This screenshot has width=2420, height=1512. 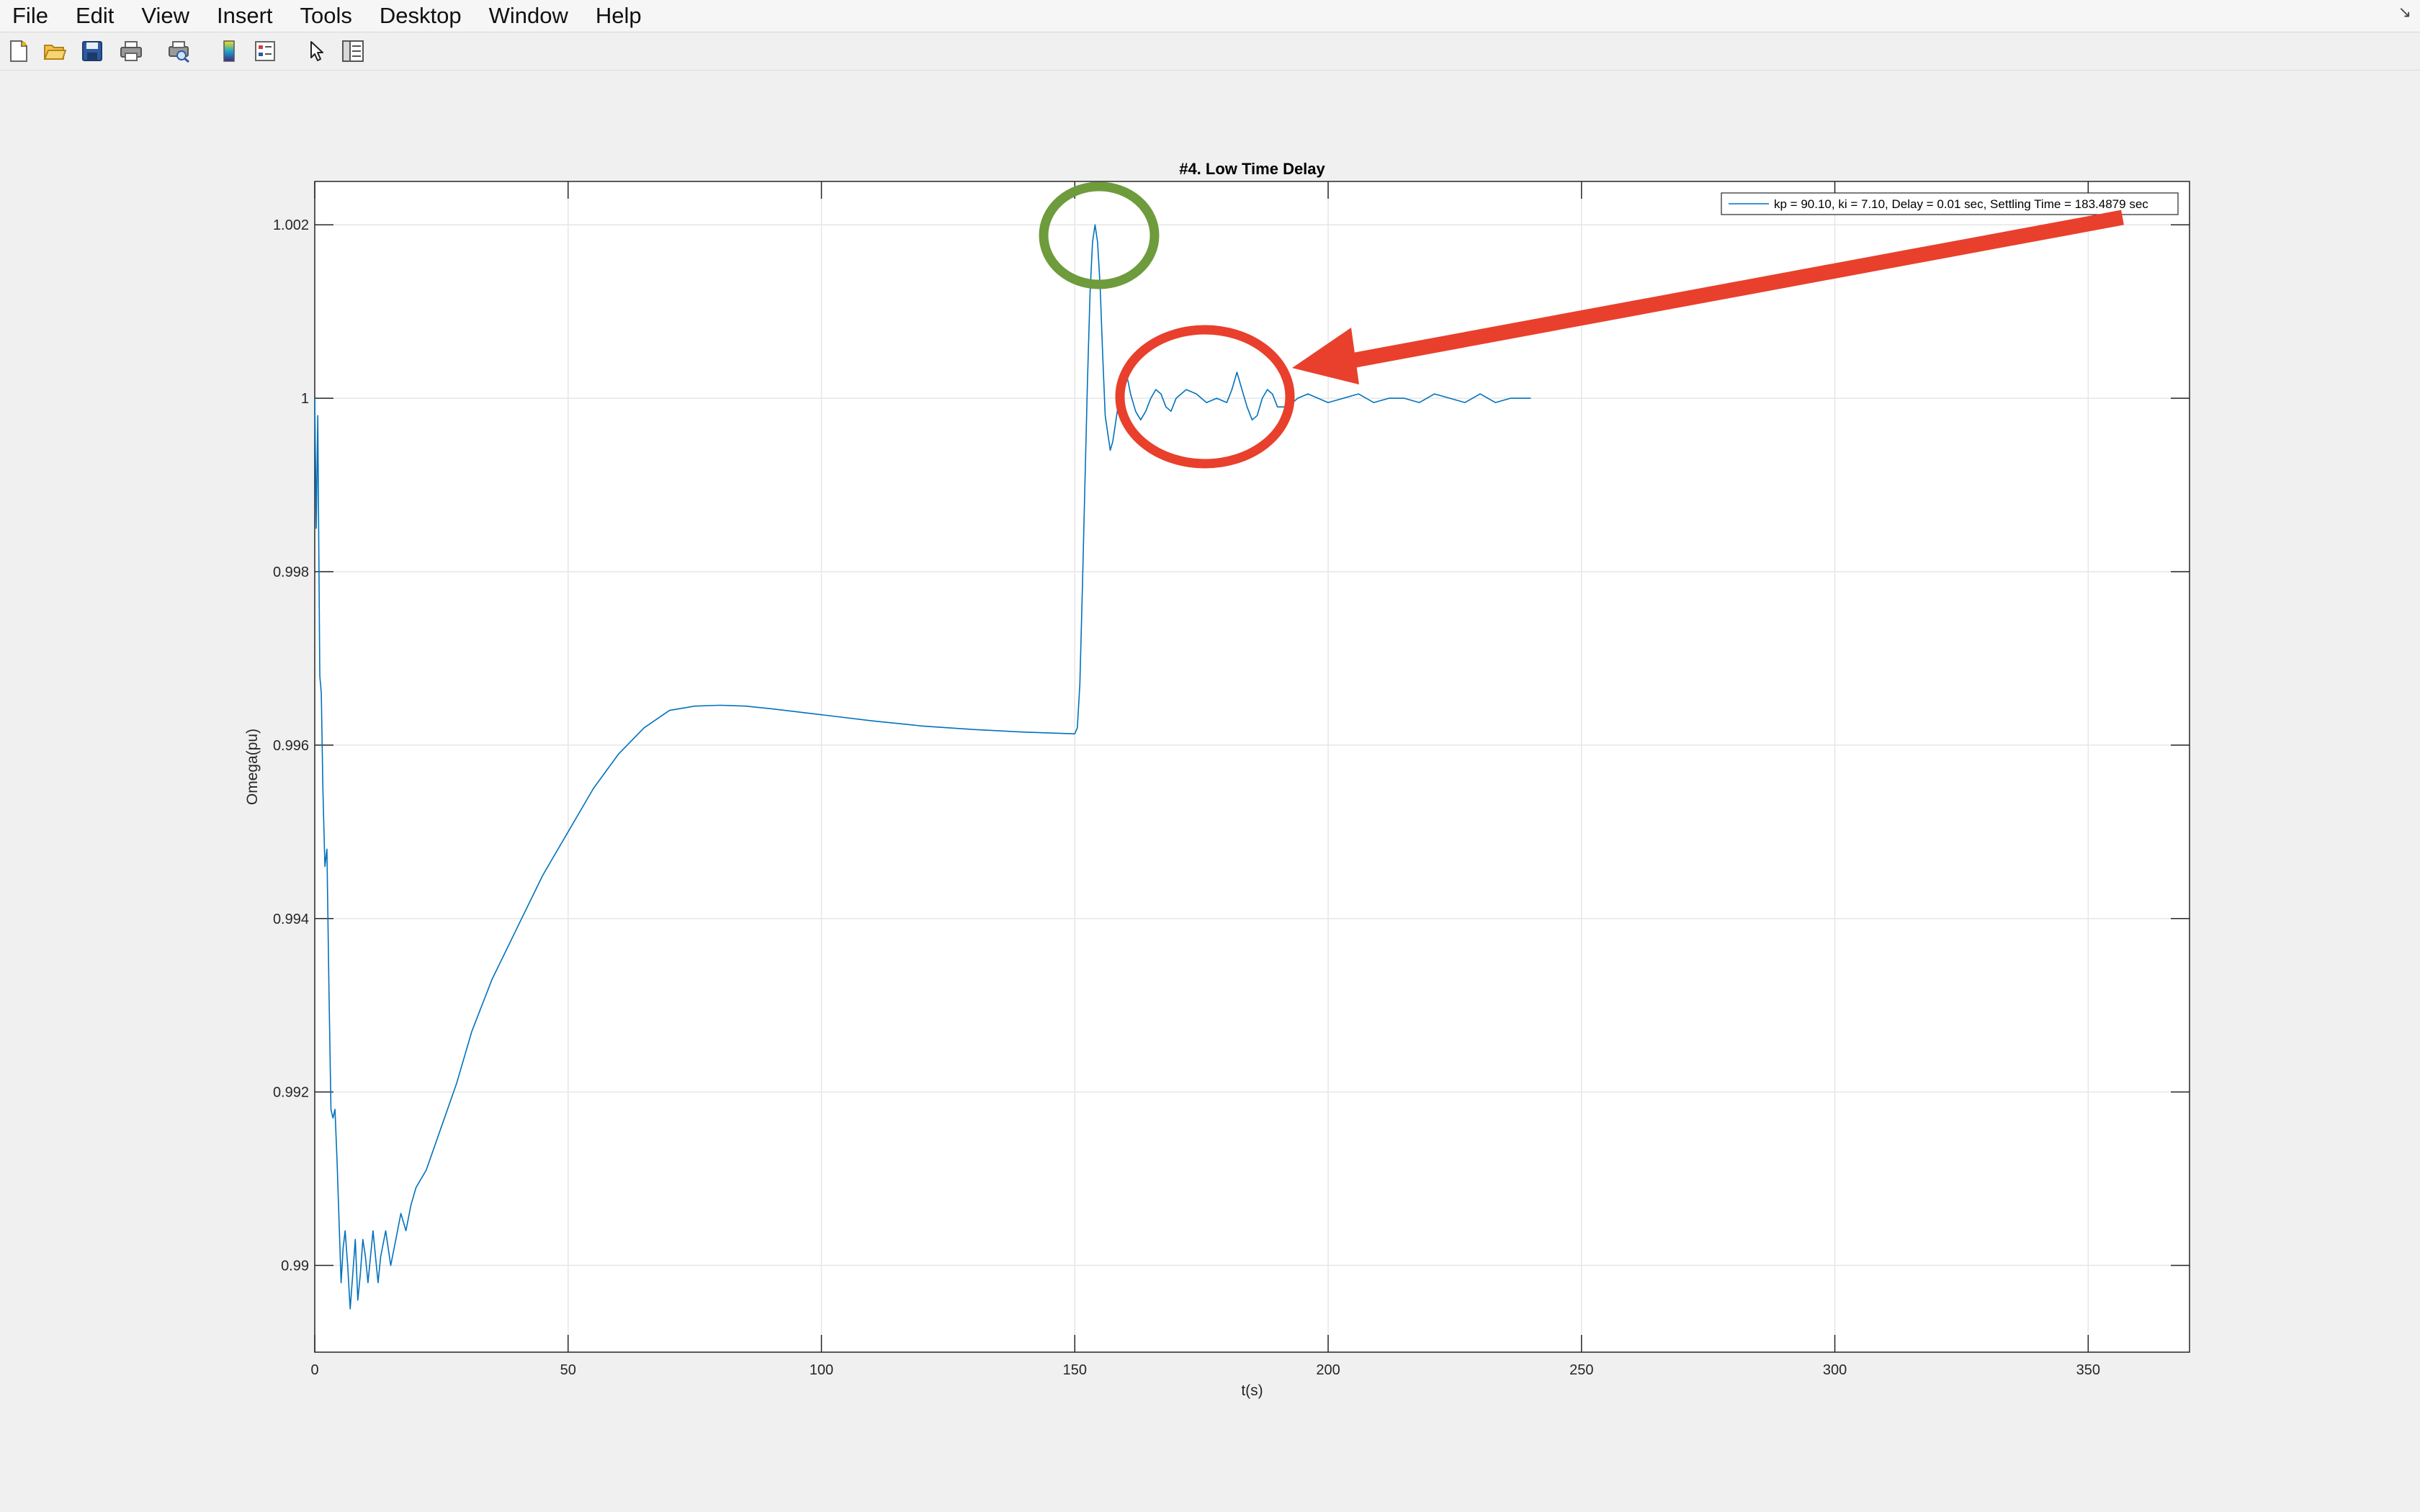 I want to click on save-icon, so click(x=92, y=51).